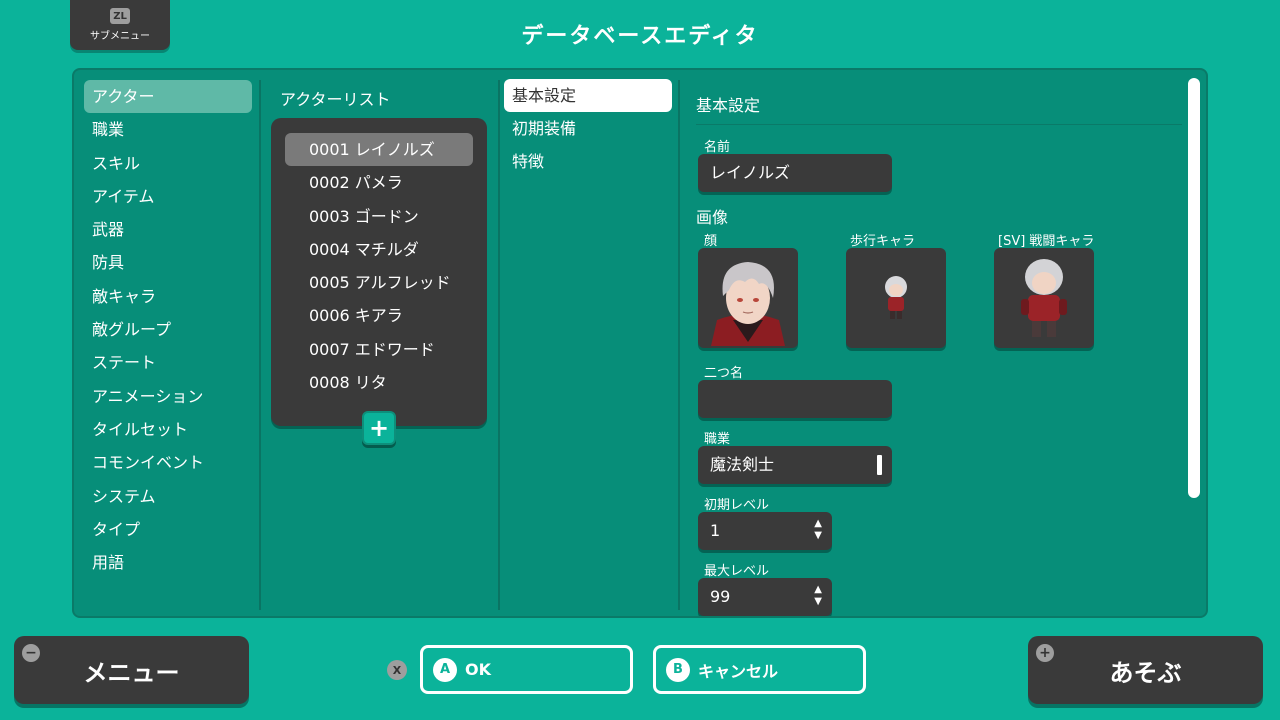  I want to click on initial-level-value: 1, so click(715, 530).